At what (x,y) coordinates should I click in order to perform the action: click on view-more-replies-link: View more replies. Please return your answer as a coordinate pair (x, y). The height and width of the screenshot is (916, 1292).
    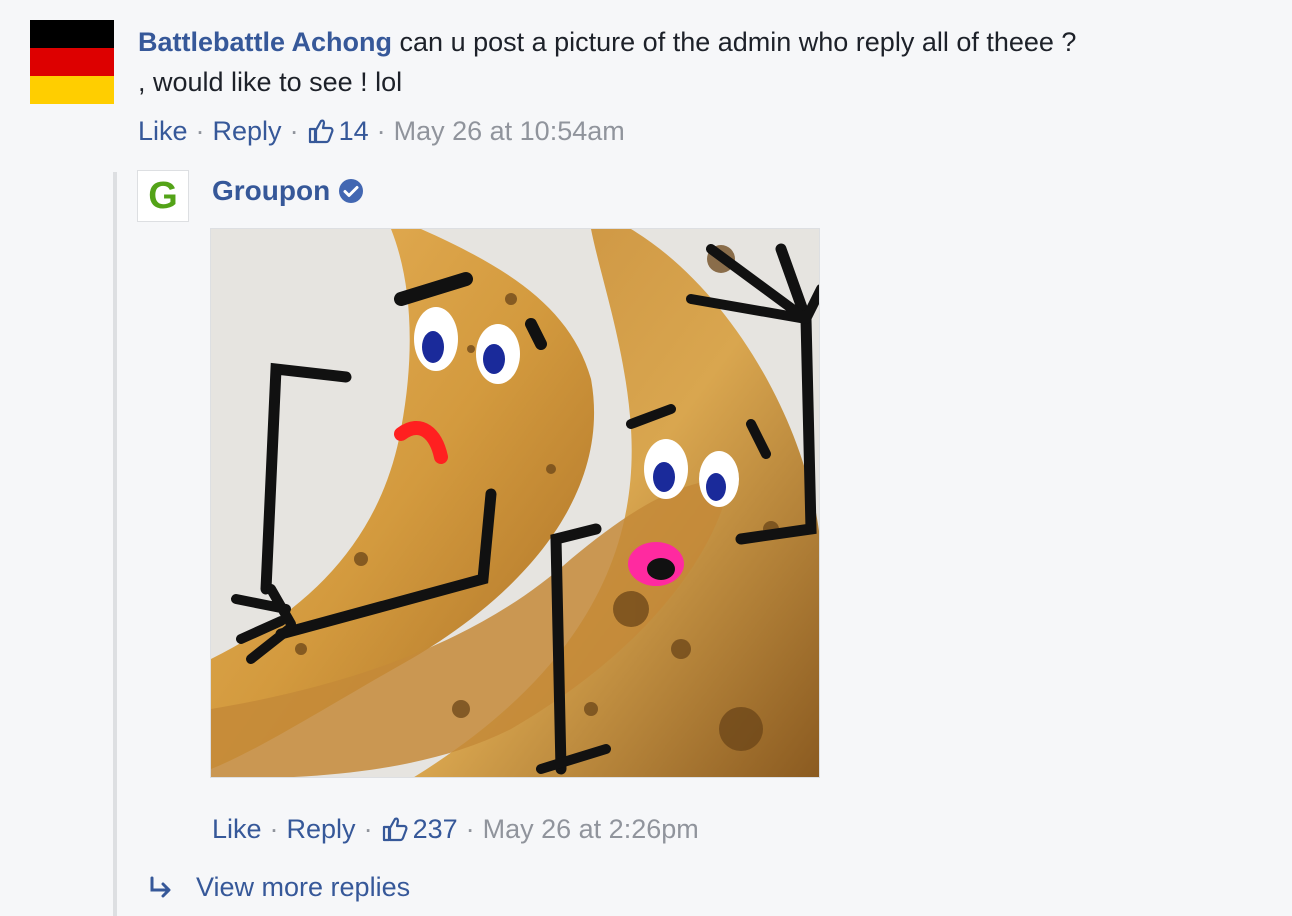
    Looking at the image, I should click on (278, 887).